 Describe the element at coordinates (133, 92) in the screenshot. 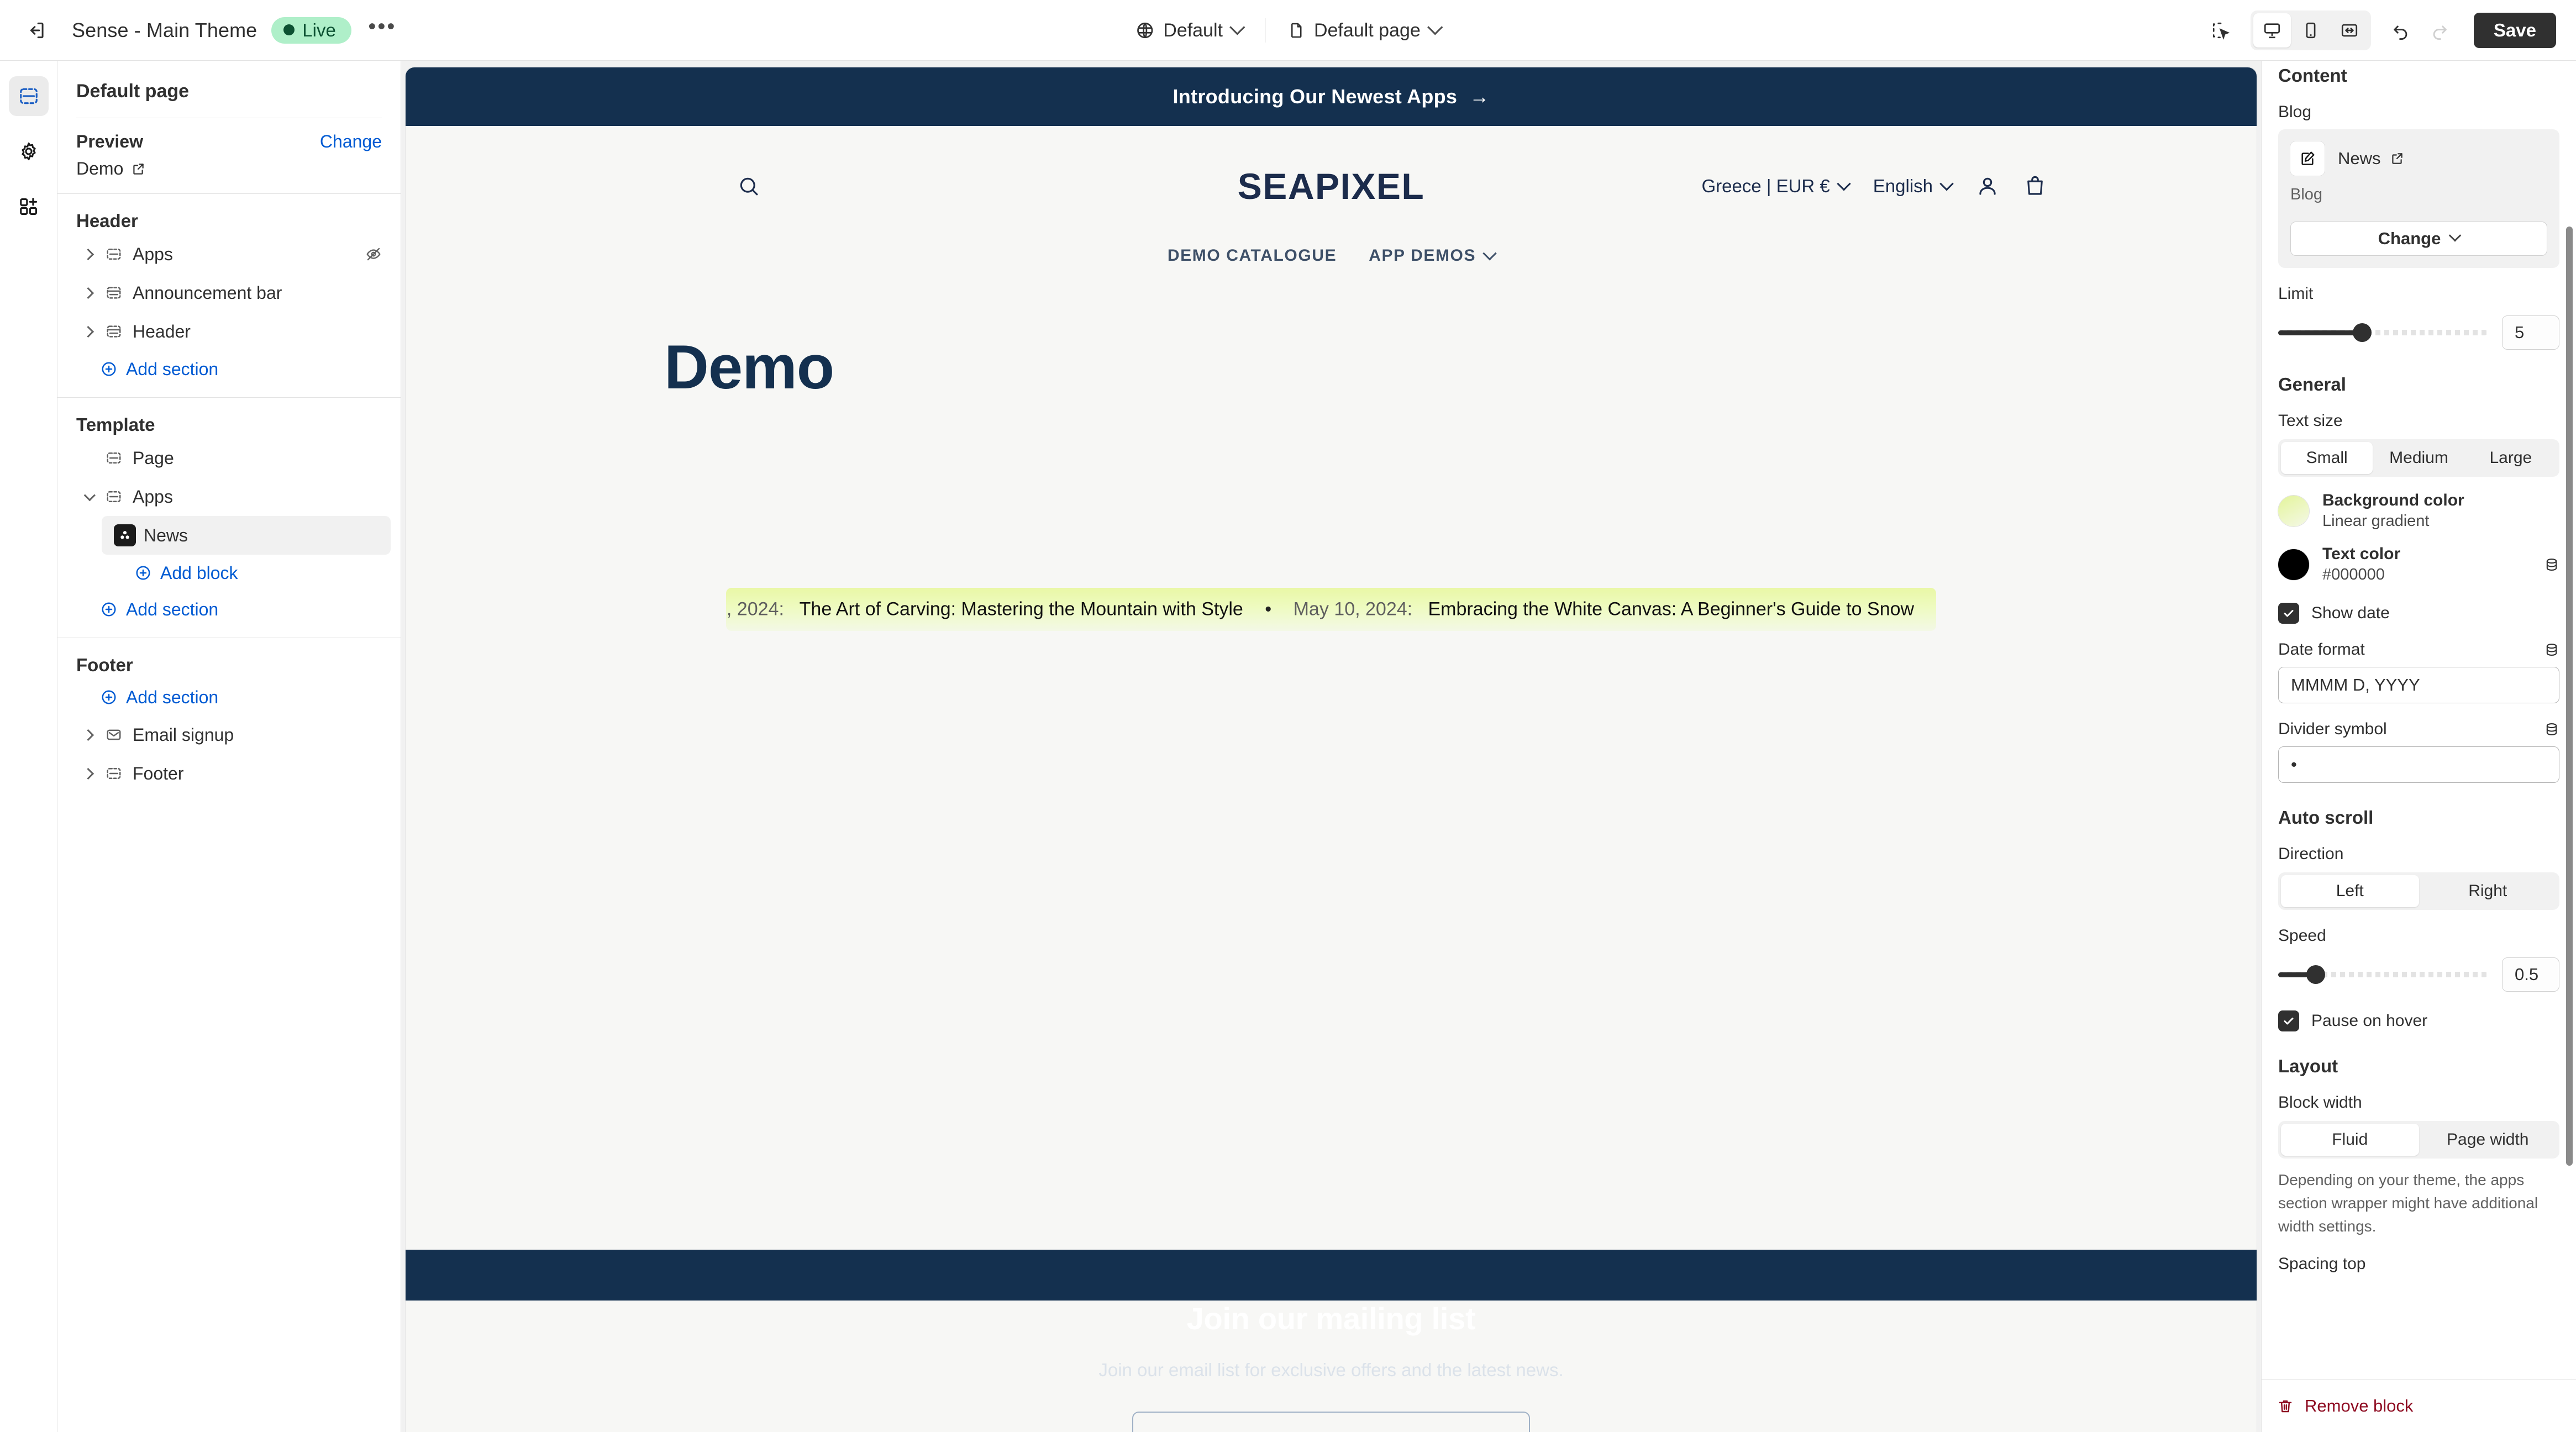

I see `page-title: Default page` at that location.